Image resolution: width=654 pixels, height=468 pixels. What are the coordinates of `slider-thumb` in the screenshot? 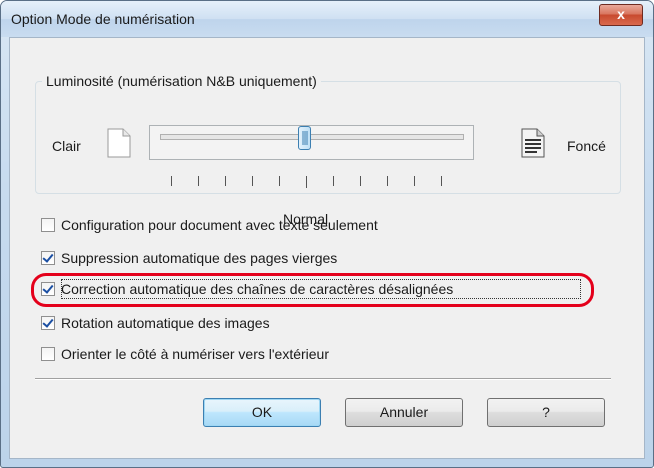 It's located at (304, 138).